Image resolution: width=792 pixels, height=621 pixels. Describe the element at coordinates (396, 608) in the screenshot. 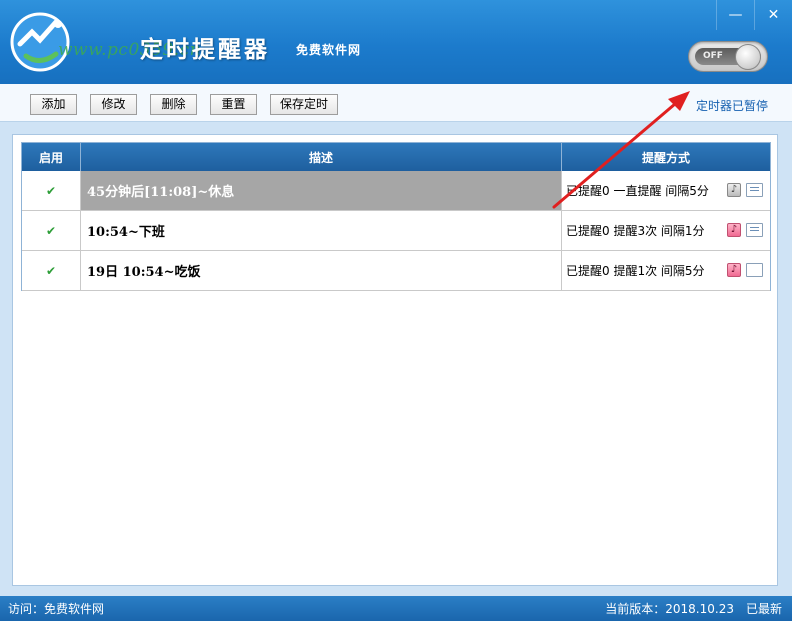

I see `status-bar: 访问：免费软件网 当前版本：2018.10.23 已最新` at that location.